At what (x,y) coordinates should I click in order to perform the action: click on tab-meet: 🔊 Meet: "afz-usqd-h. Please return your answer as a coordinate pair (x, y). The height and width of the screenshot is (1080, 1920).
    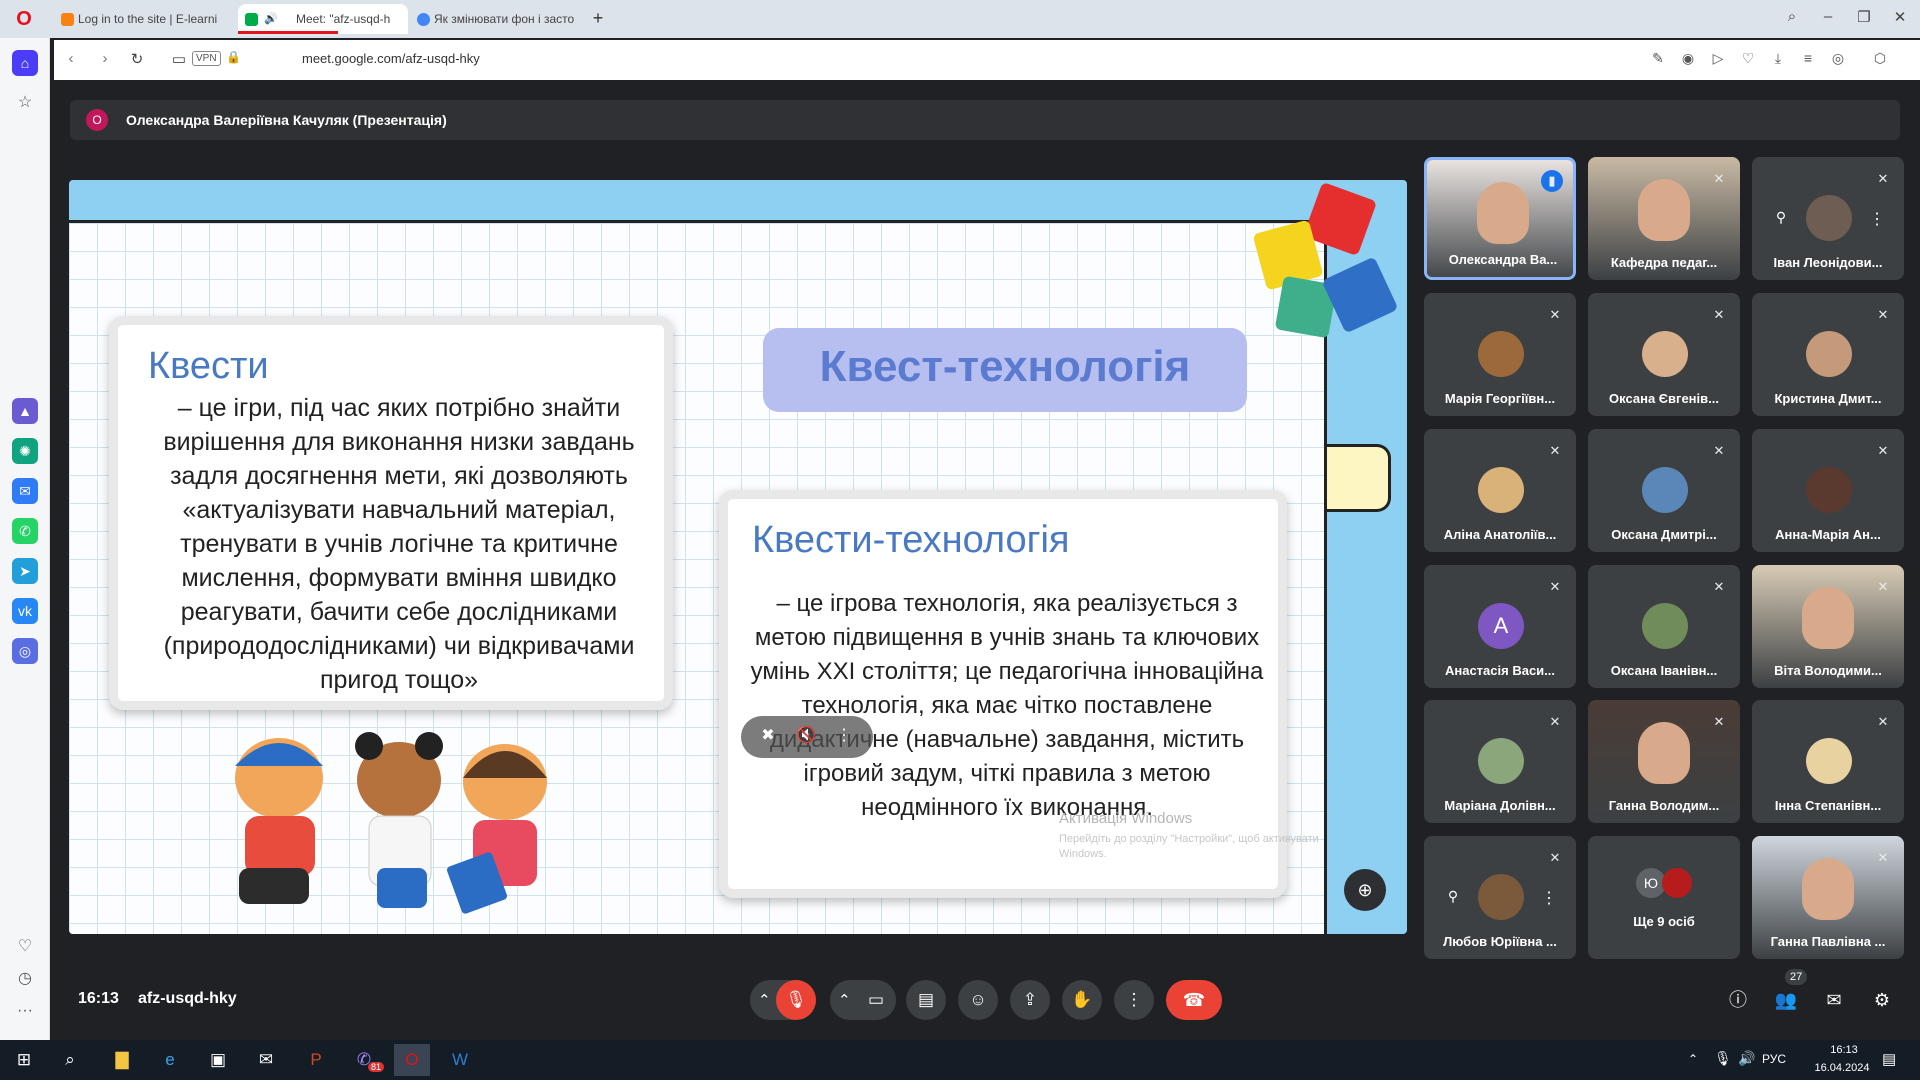
    Looking at the image, I should click on (323, 19).